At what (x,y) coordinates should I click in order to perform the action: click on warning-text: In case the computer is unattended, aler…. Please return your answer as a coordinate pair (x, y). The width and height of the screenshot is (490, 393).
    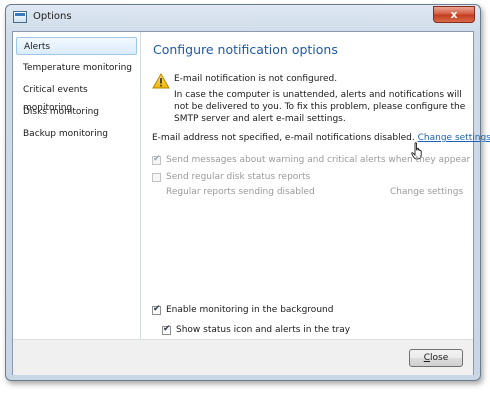
    Looking at the image, I should click on (320, 107).